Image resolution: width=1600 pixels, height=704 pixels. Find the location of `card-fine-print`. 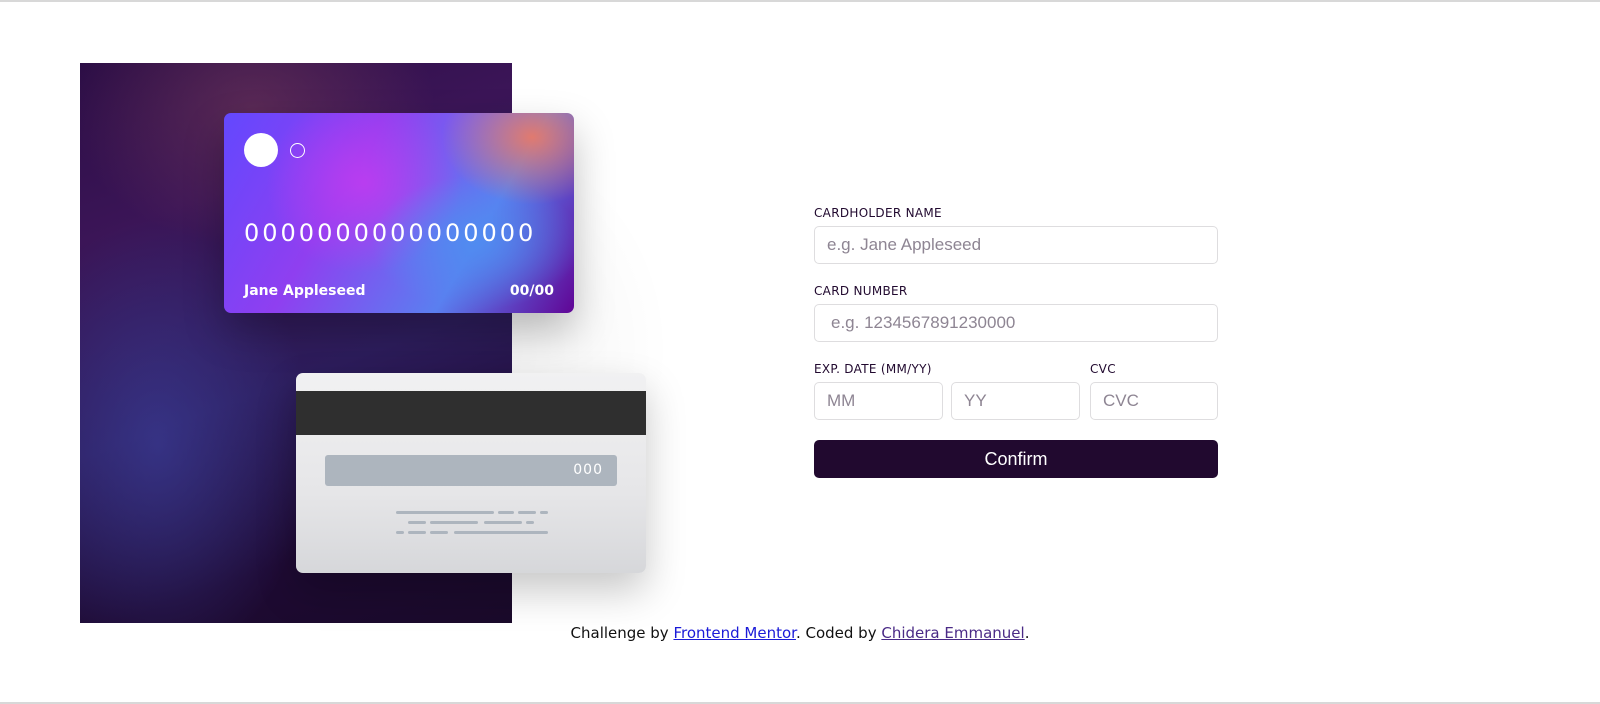

card-fine-print is located at coordinates (472, 523).